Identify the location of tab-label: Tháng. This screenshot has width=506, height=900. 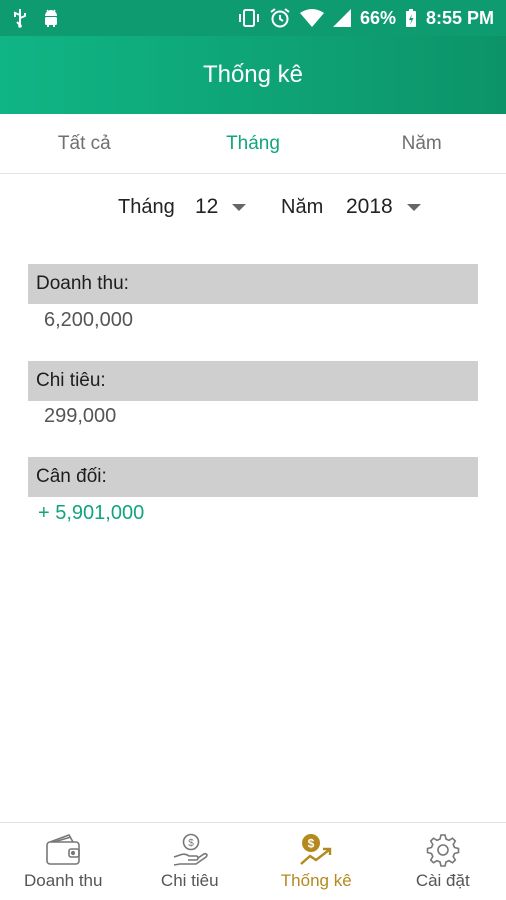
(253, 143).